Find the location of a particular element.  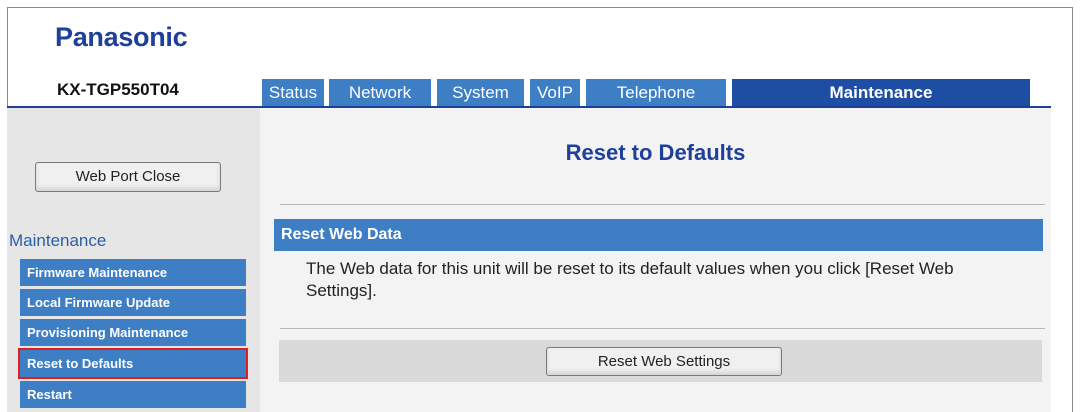

sidebar-item-local-firmware-update: Local Firmware Update is located at coordinates (133, 302).